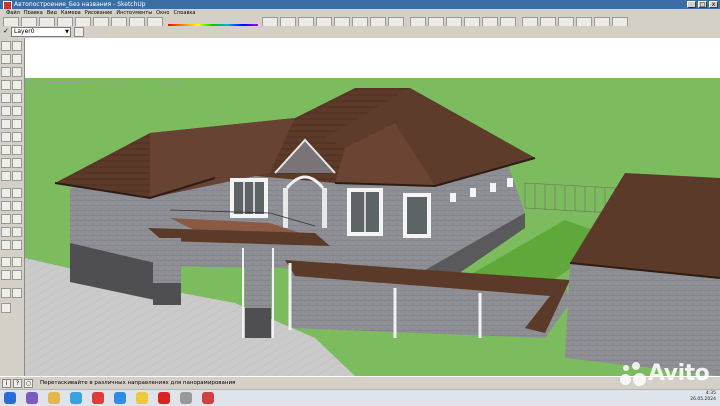  What do you see at coordinates (6, 245) in the screenshot?
I see `walk-icon` at bounding box center [6, 245].